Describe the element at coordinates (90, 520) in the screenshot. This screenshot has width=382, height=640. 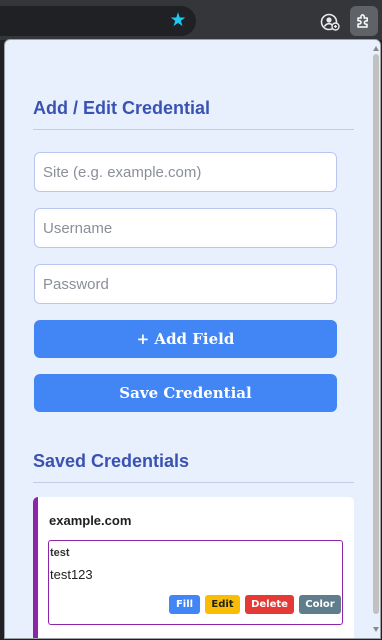
I see `credential-site: example.com` at that location.